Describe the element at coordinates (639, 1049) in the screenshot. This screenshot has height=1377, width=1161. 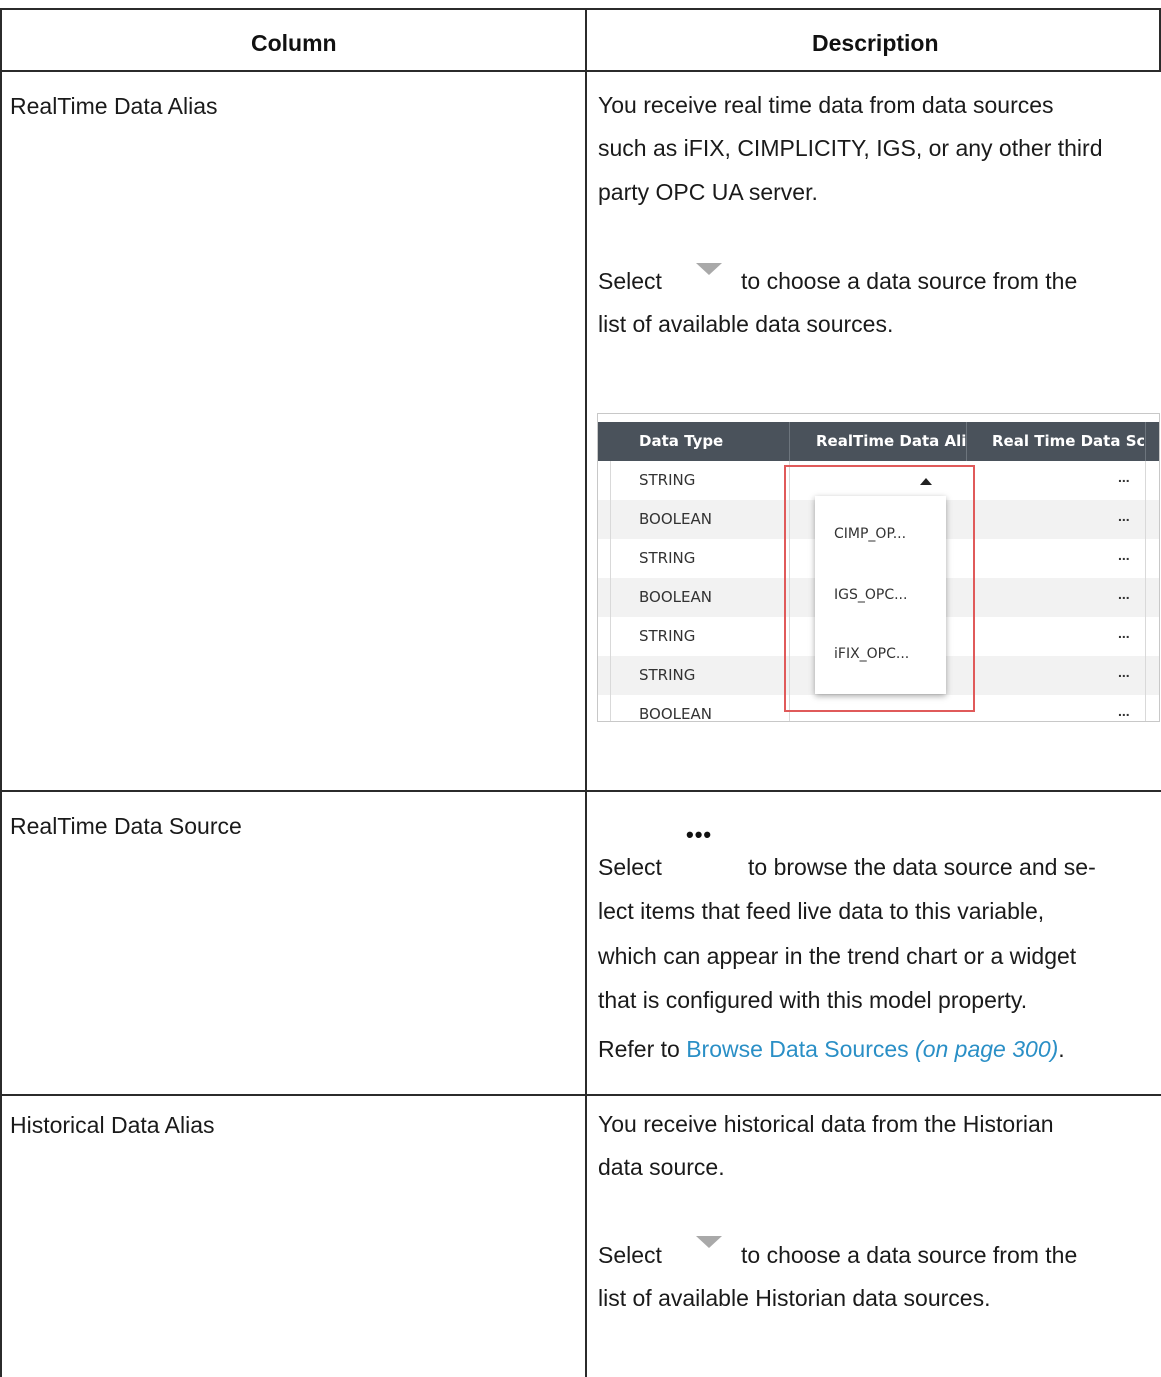
I see `refer-prefix: Refer to` at that location.